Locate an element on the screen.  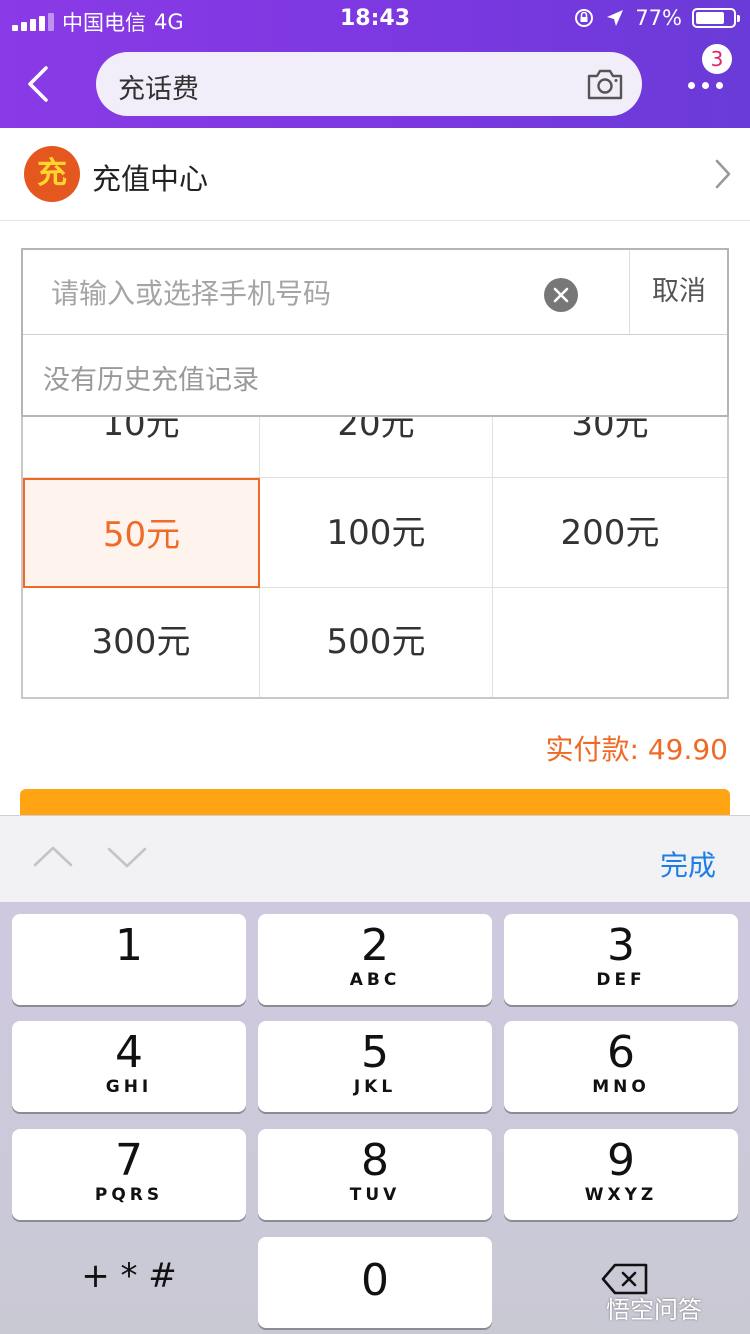
clear-button is located at coordinates (561, 295).